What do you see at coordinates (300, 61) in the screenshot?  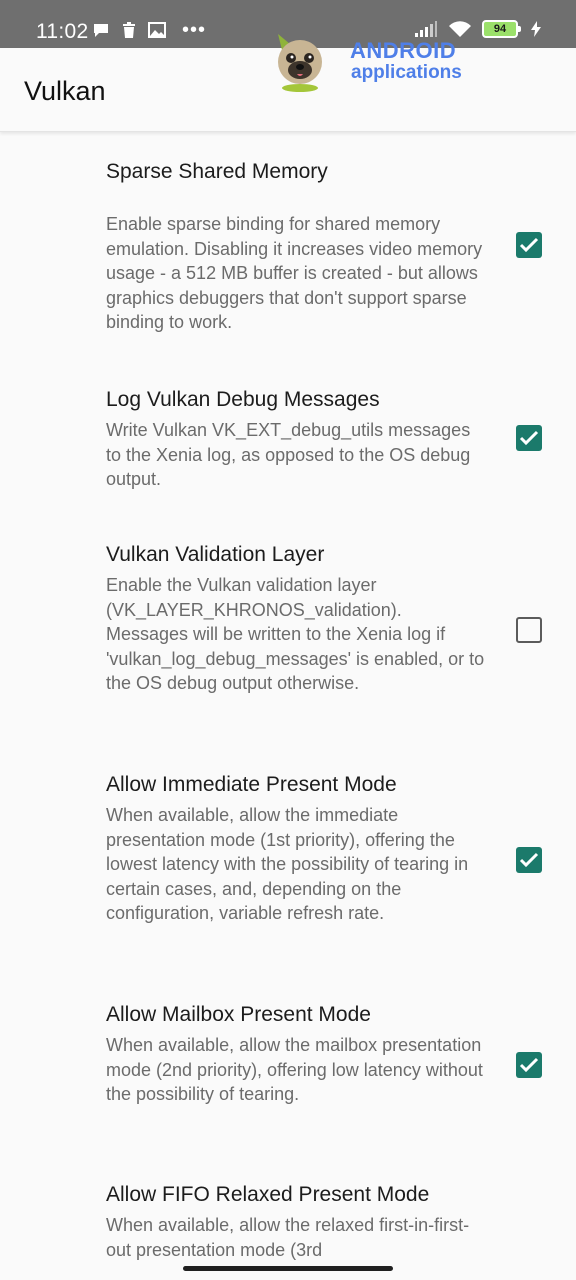 I see `watermark-pug-logo-icon` at bounding box center [300, 61].